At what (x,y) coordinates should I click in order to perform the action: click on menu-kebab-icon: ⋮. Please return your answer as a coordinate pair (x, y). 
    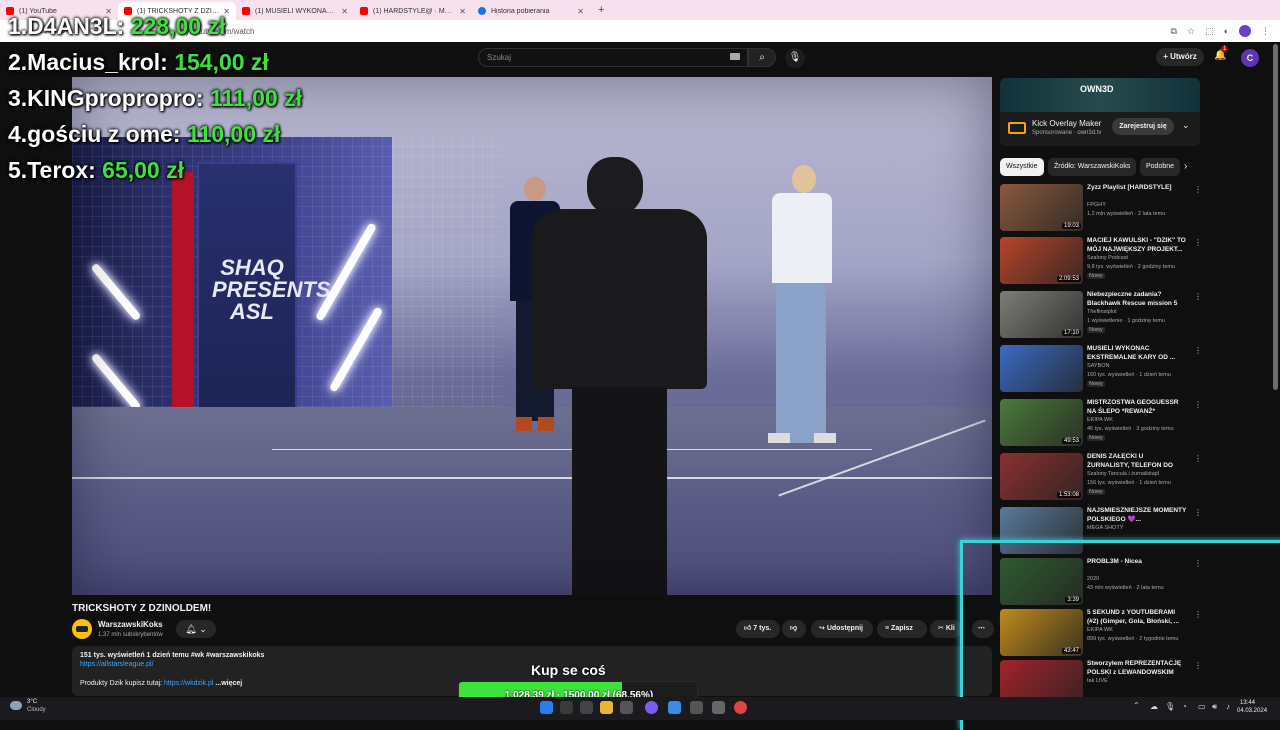
    Looking at the image, I should click on (1265, 31).